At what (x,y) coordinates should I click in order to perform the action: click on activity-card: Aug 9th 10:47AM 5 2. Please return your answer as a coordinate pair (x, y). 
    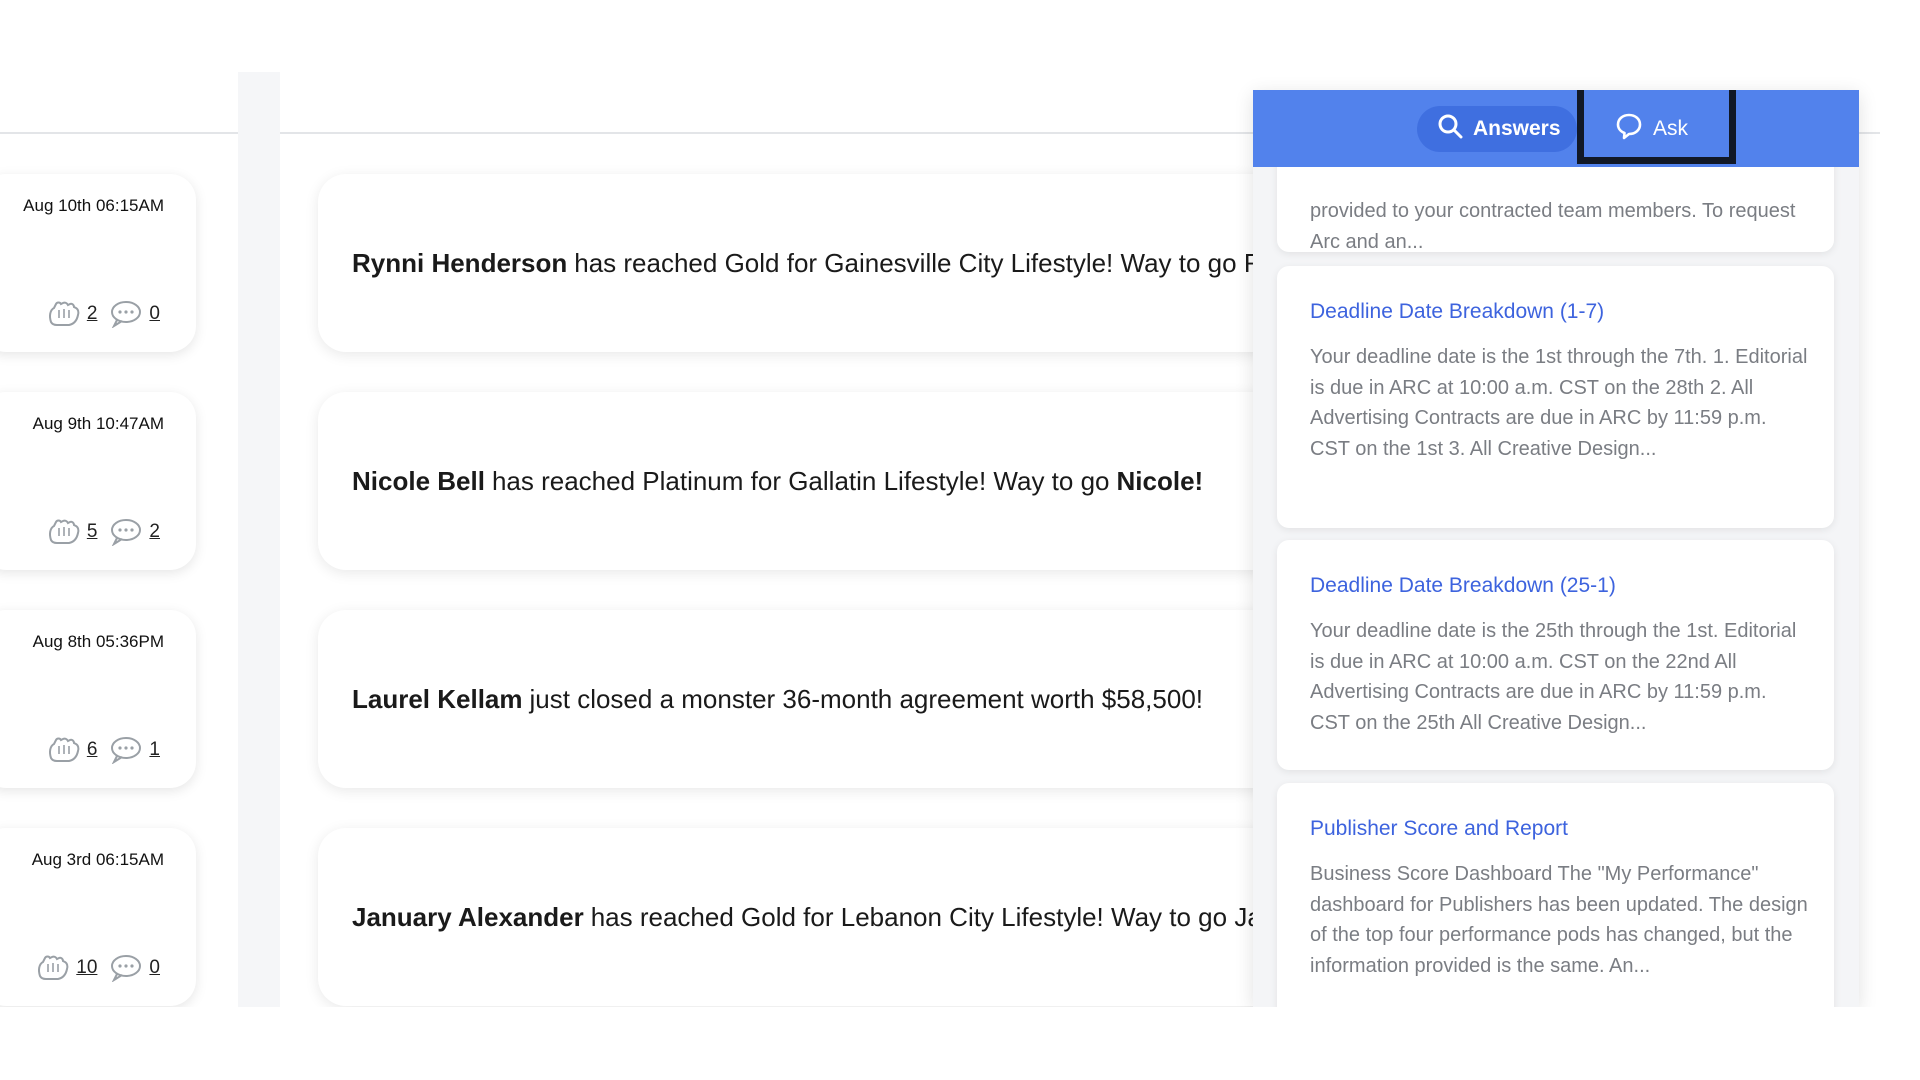
    Looking at the image, I should click on (98, 481).